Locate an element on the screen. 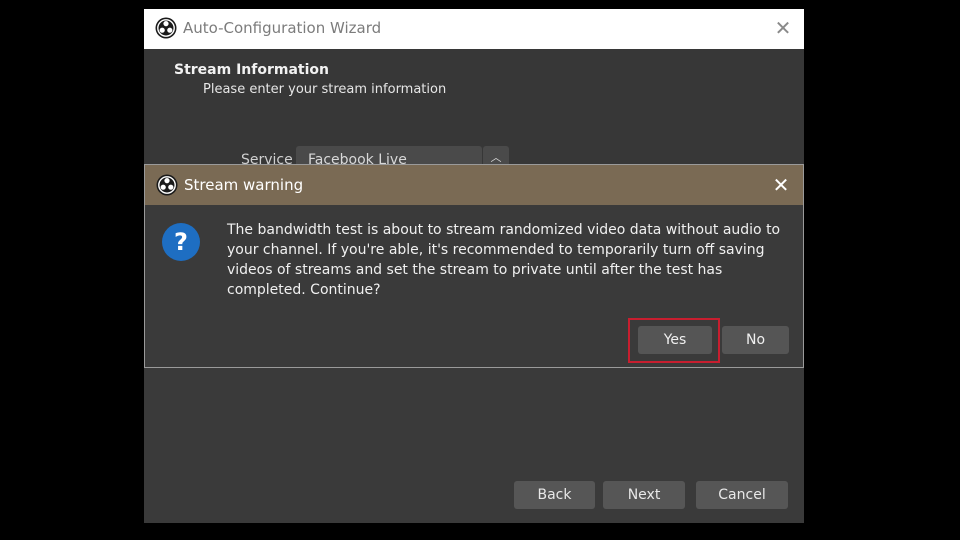 The height and width of the screenshot is (540, 960). question-icon: ? is located at coordinates (181, 242).